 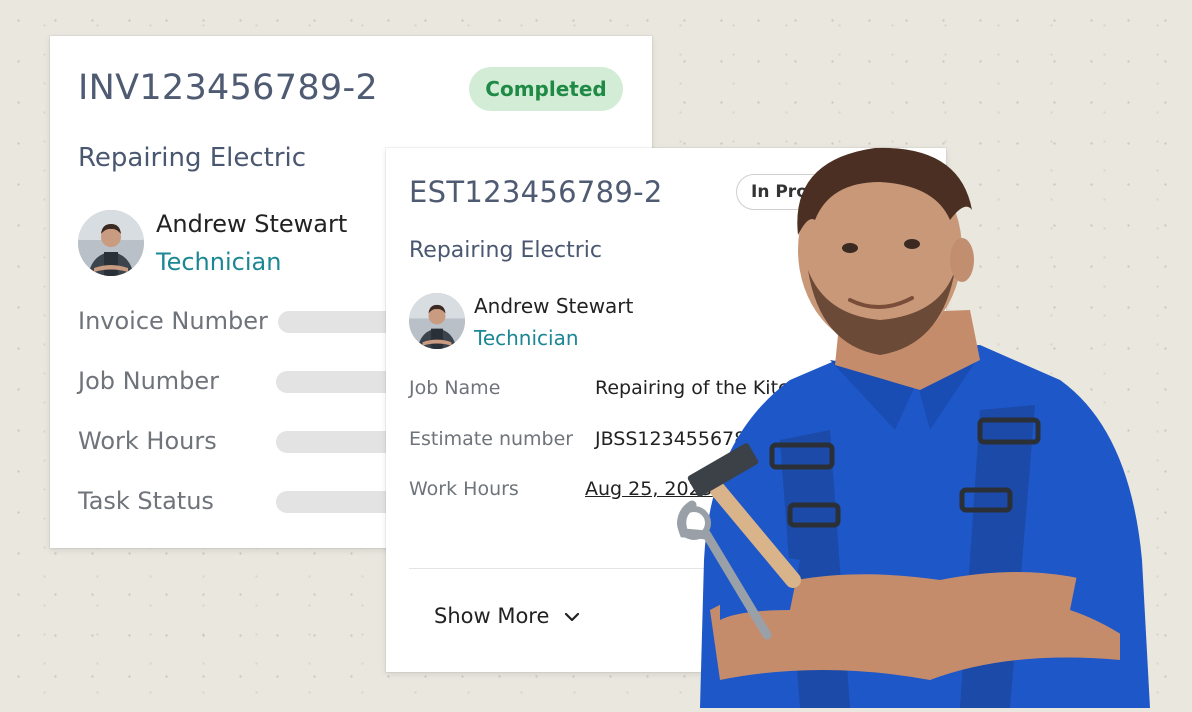 What do you see at coordinates (173, 321) in the screenshot?
I see `field-label-invoice-number: Invoice Number` at bounding box center [173, 321].